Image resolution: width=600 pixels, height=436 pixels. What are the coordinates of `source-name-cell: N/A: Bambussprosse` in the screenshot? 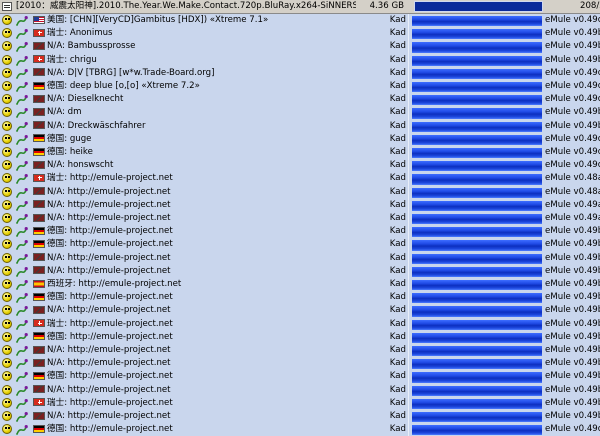 It's located at (194, 46).